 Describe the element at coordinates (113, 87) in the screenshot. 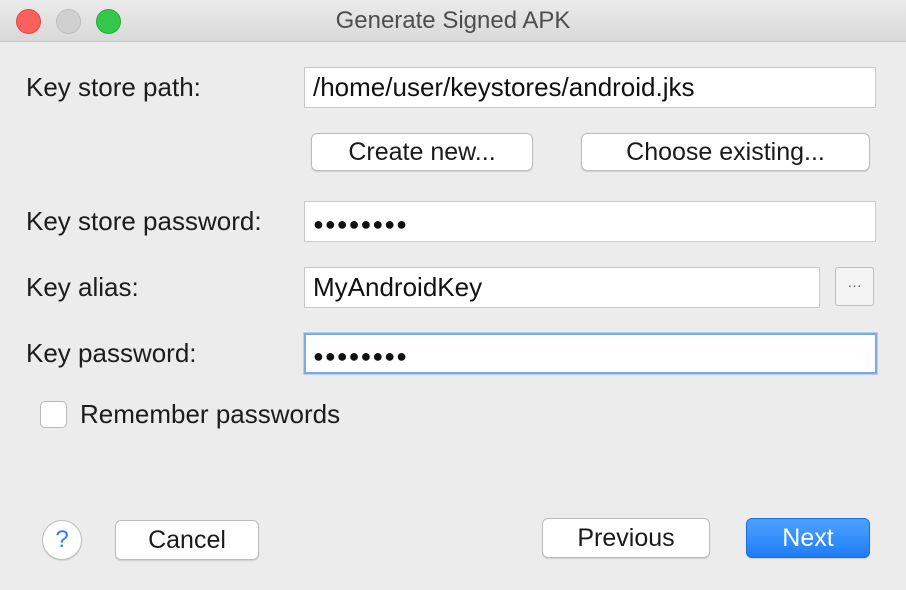

I see `key-store-path-label: Key store path:` at that location.